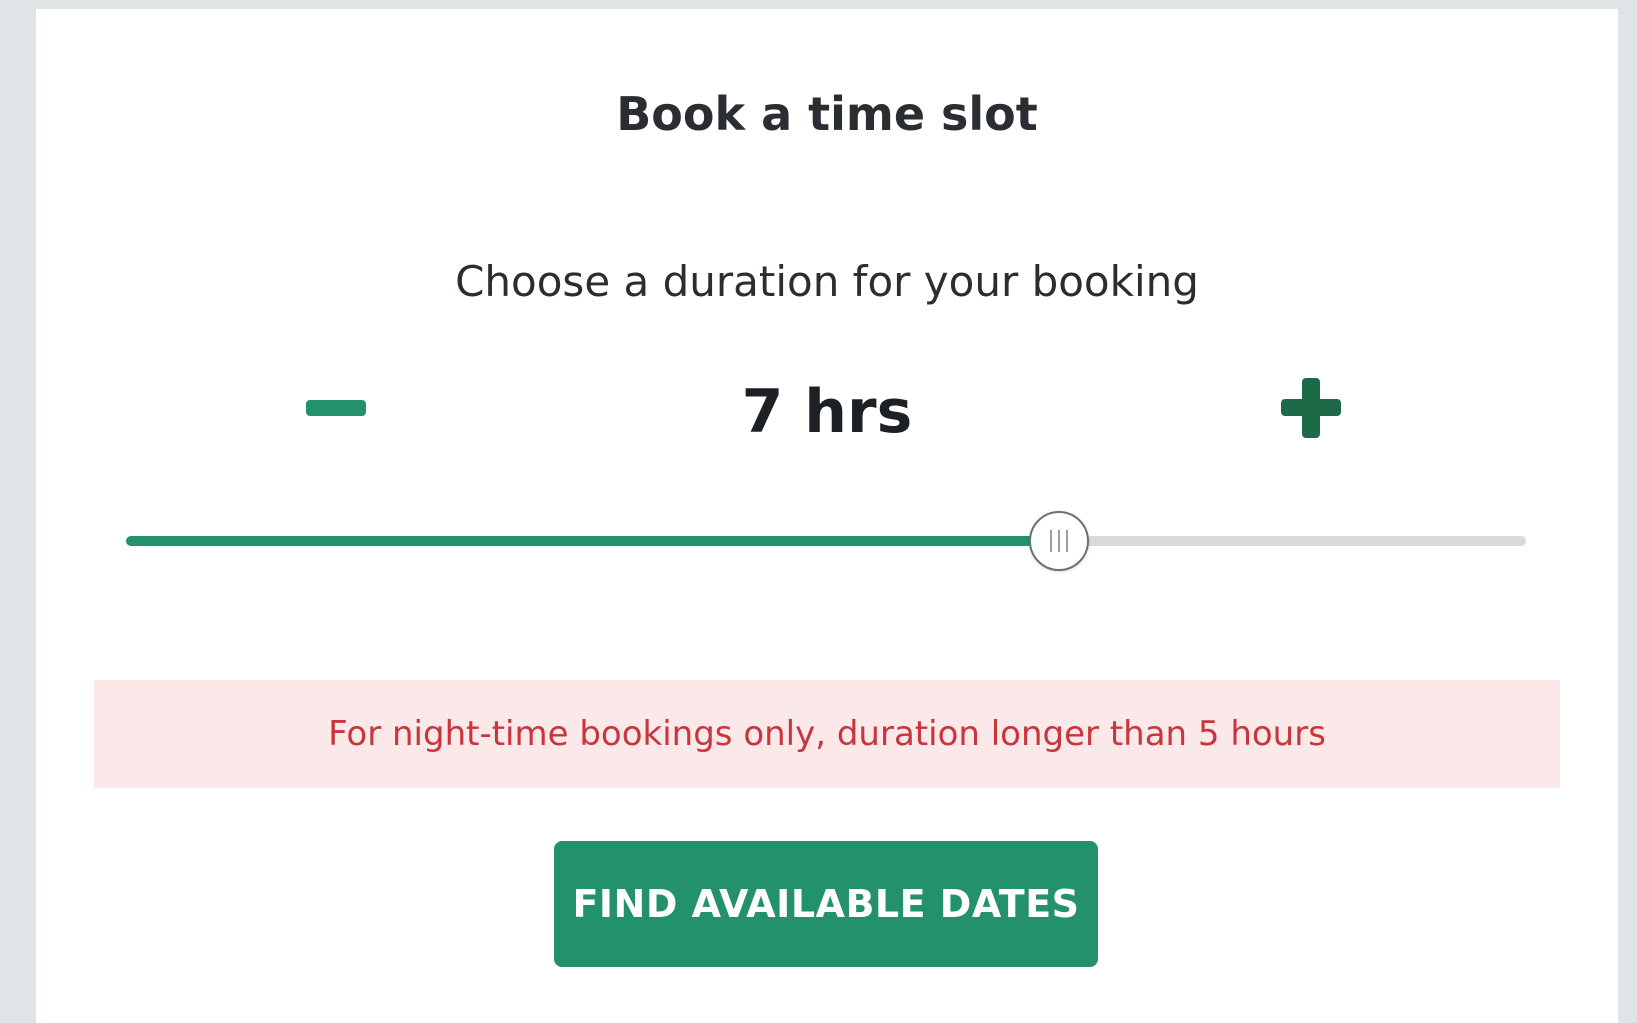  Describe the element at coordinates (827, 281) in the screenshot. I see `duration-prompt: Choose a duration for your booking` at that location.